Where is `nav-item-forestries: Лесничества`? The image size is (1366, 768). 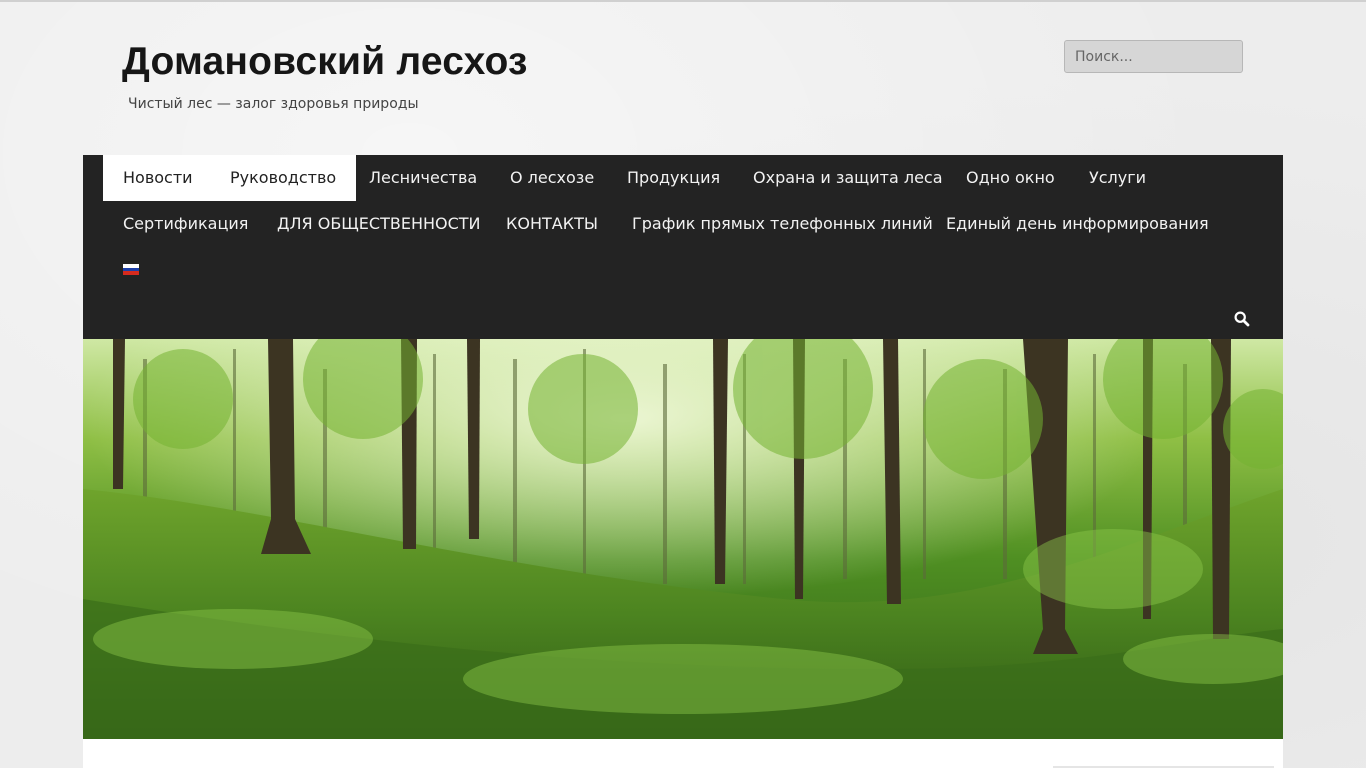
nav-item-forestries: Лесничества is located at coordinates (423, 178).